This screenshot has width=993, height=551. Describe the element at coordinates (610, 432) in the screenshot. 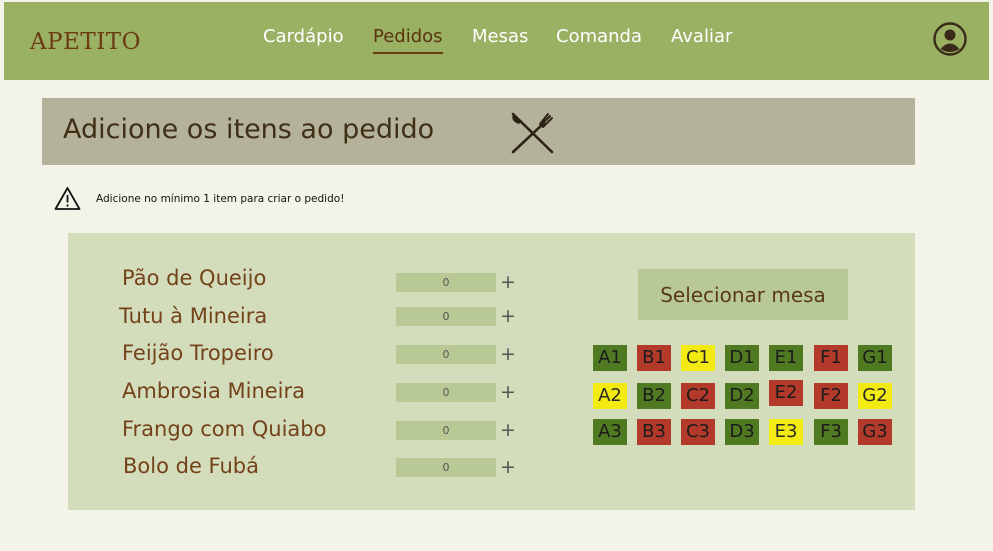

I see `table-a3-button: A3` at that location.